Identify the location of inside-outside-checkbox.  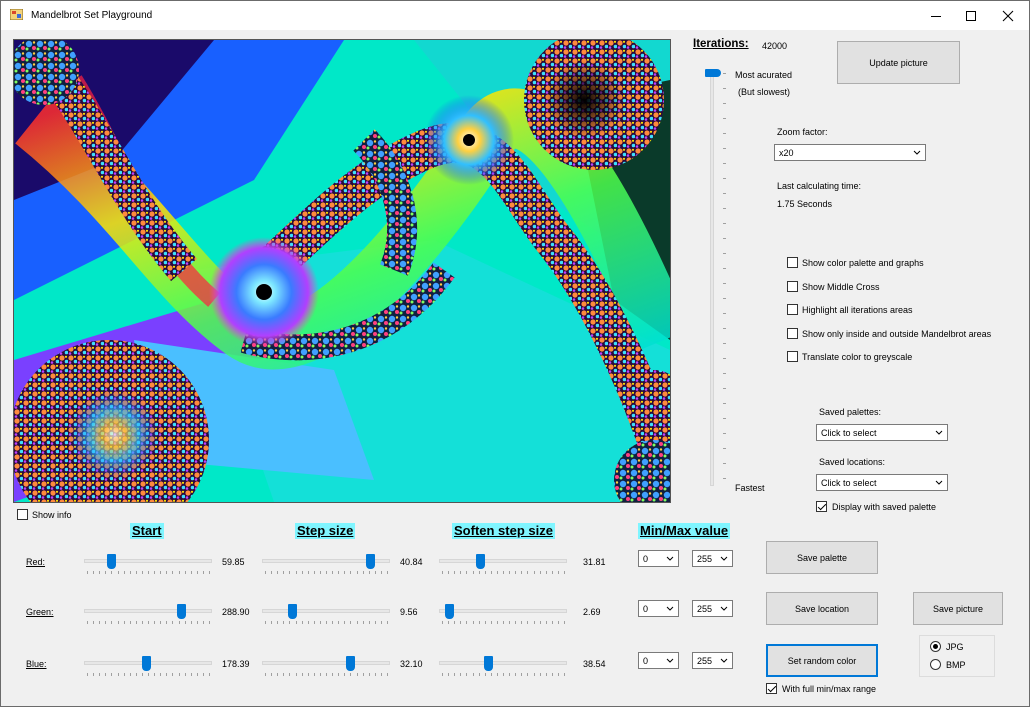
(792, 333).